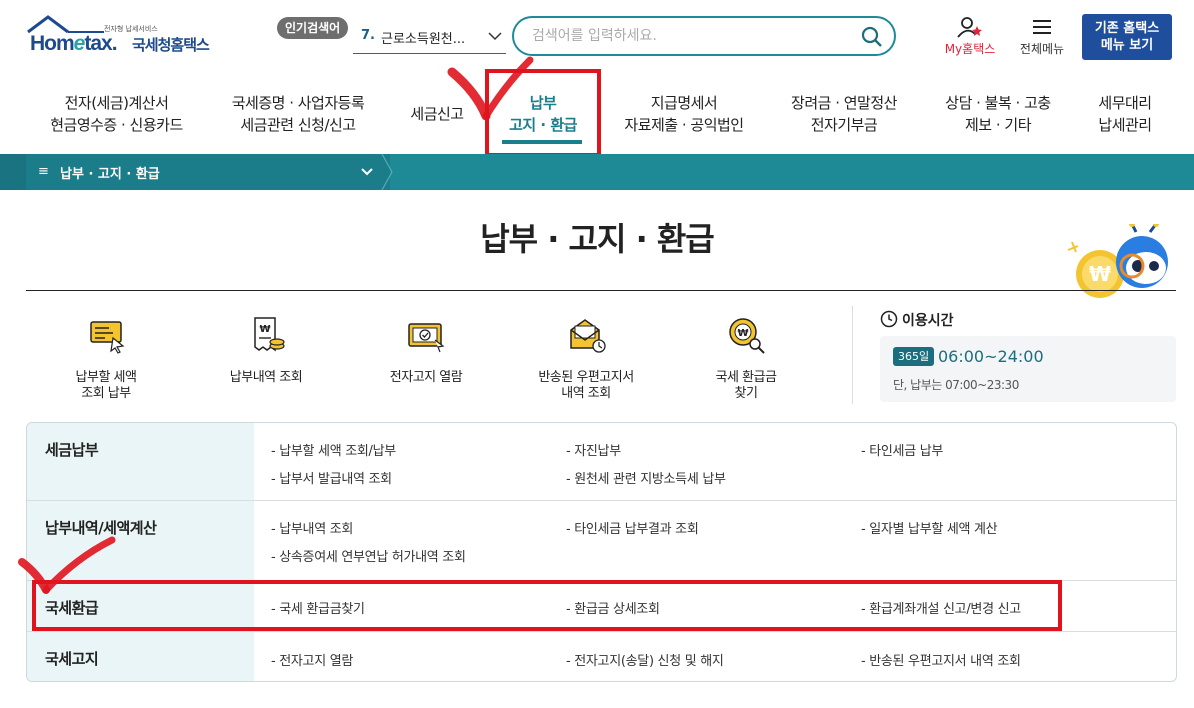  I want to click on my-hometax-button: My홈택스, so click(970, 38).